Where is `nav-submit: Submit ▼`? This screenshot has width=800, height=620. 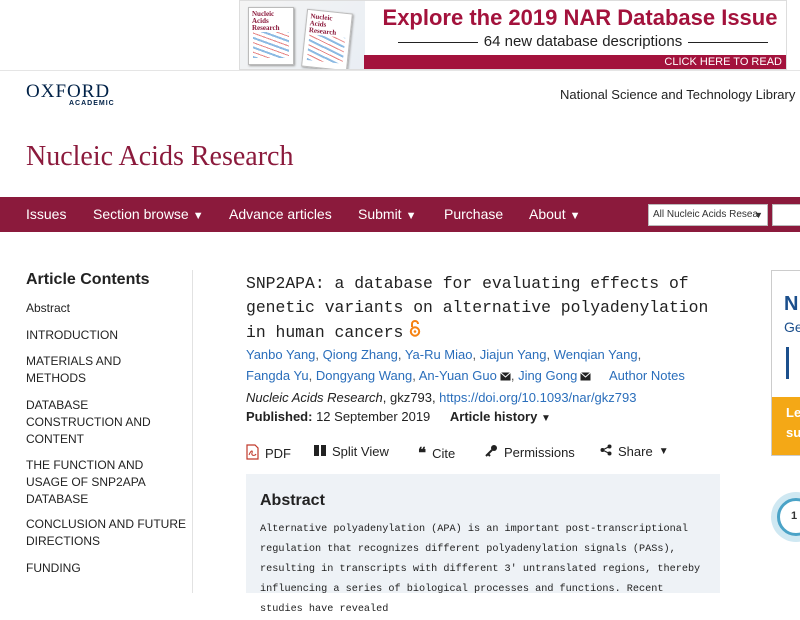 nav-submit: Submit ▼ is located at coordinates (387, 214).